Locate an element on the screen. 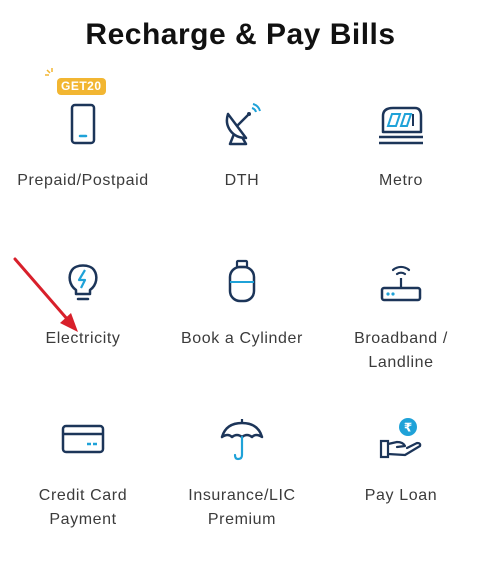  tile-dth: DTH is located at coordinates (242, 175).